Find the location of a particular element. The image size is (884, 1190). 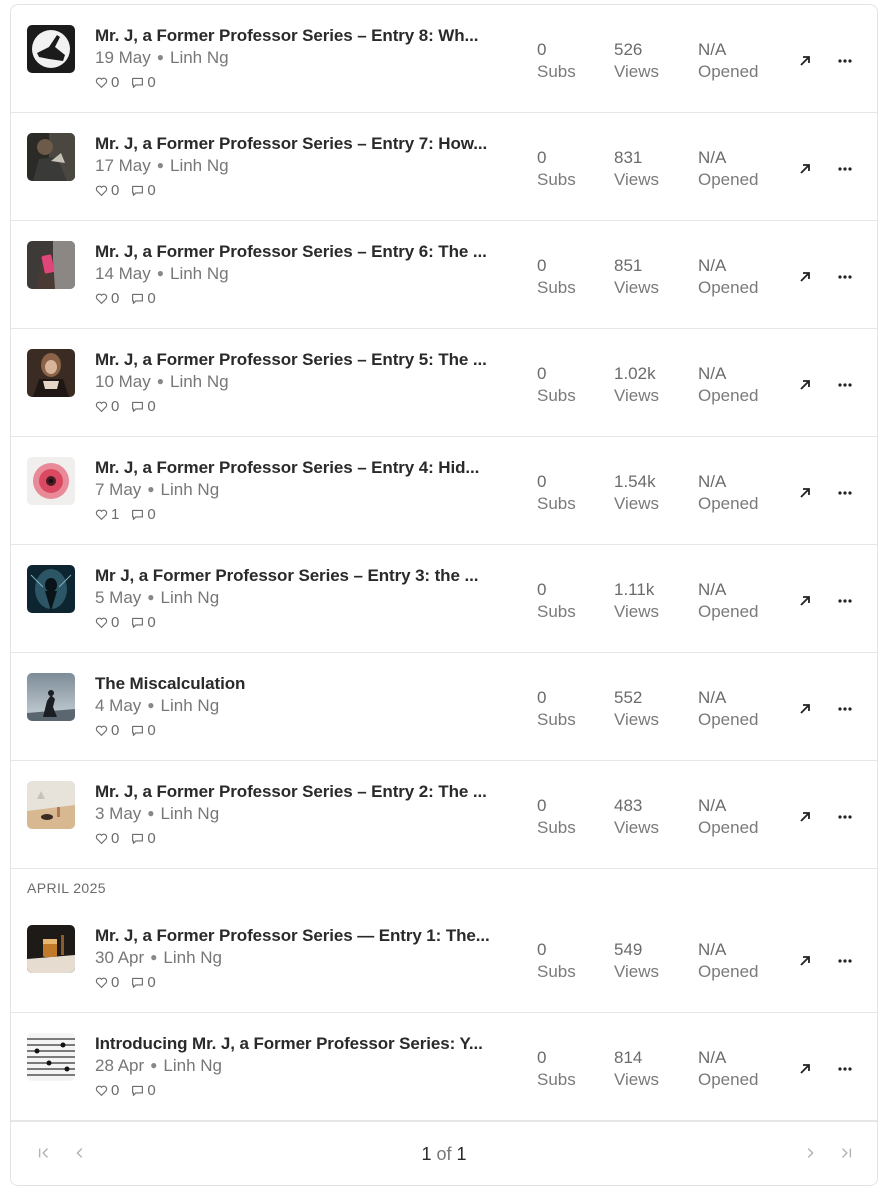

post-date: 14 May is located at coordinates (123, 273).